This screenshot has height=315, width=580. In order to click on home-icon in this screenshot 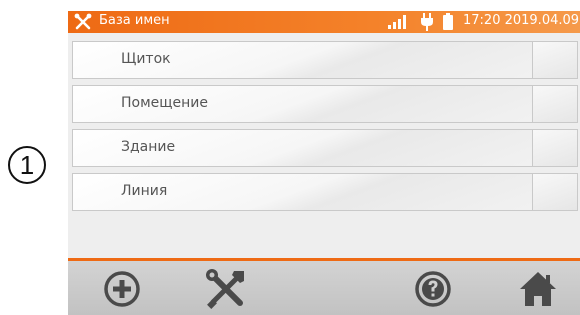, I will do `click(538, 289)`.